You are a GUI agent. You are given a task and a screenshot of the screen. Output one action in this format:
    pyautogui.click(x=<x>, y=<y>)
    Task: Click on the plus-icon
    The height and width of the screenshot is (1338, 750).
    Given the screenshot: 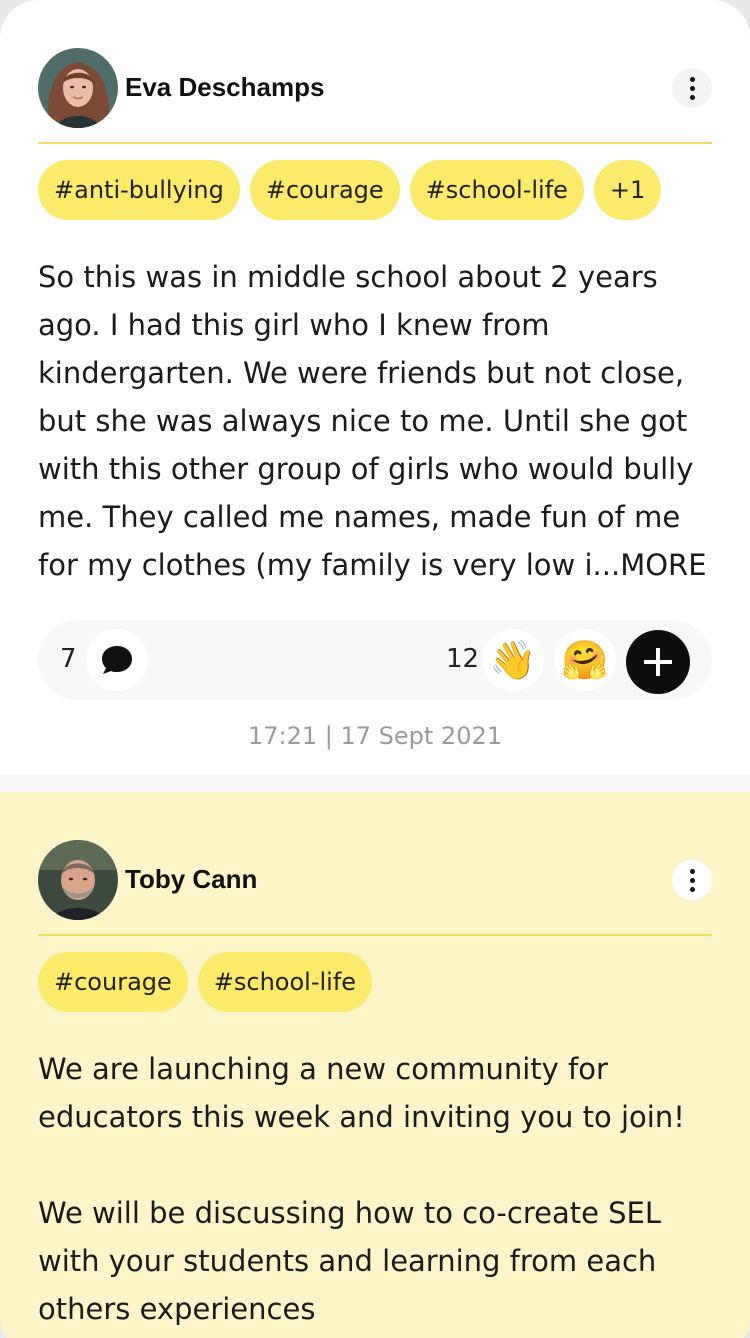 What is the action you would take?
    pyautogui.click(x=658, y=662)
    